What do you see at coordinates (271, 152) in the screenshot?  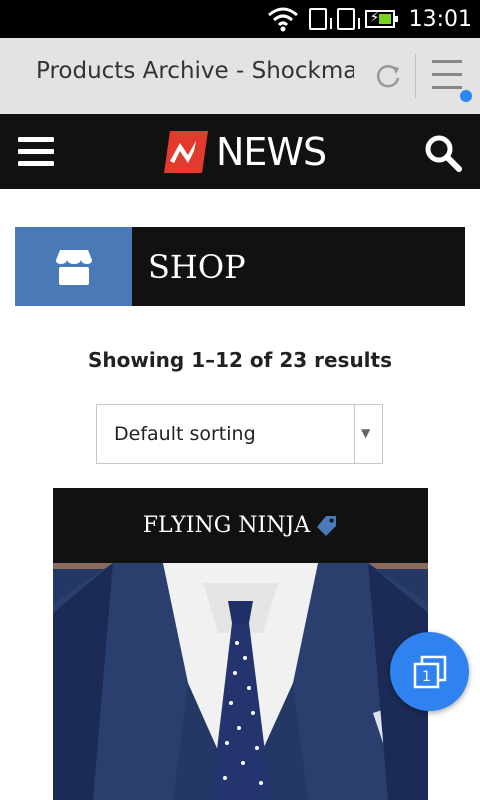 I see `logo-text: NEWS` at bounding box center [271, 152].